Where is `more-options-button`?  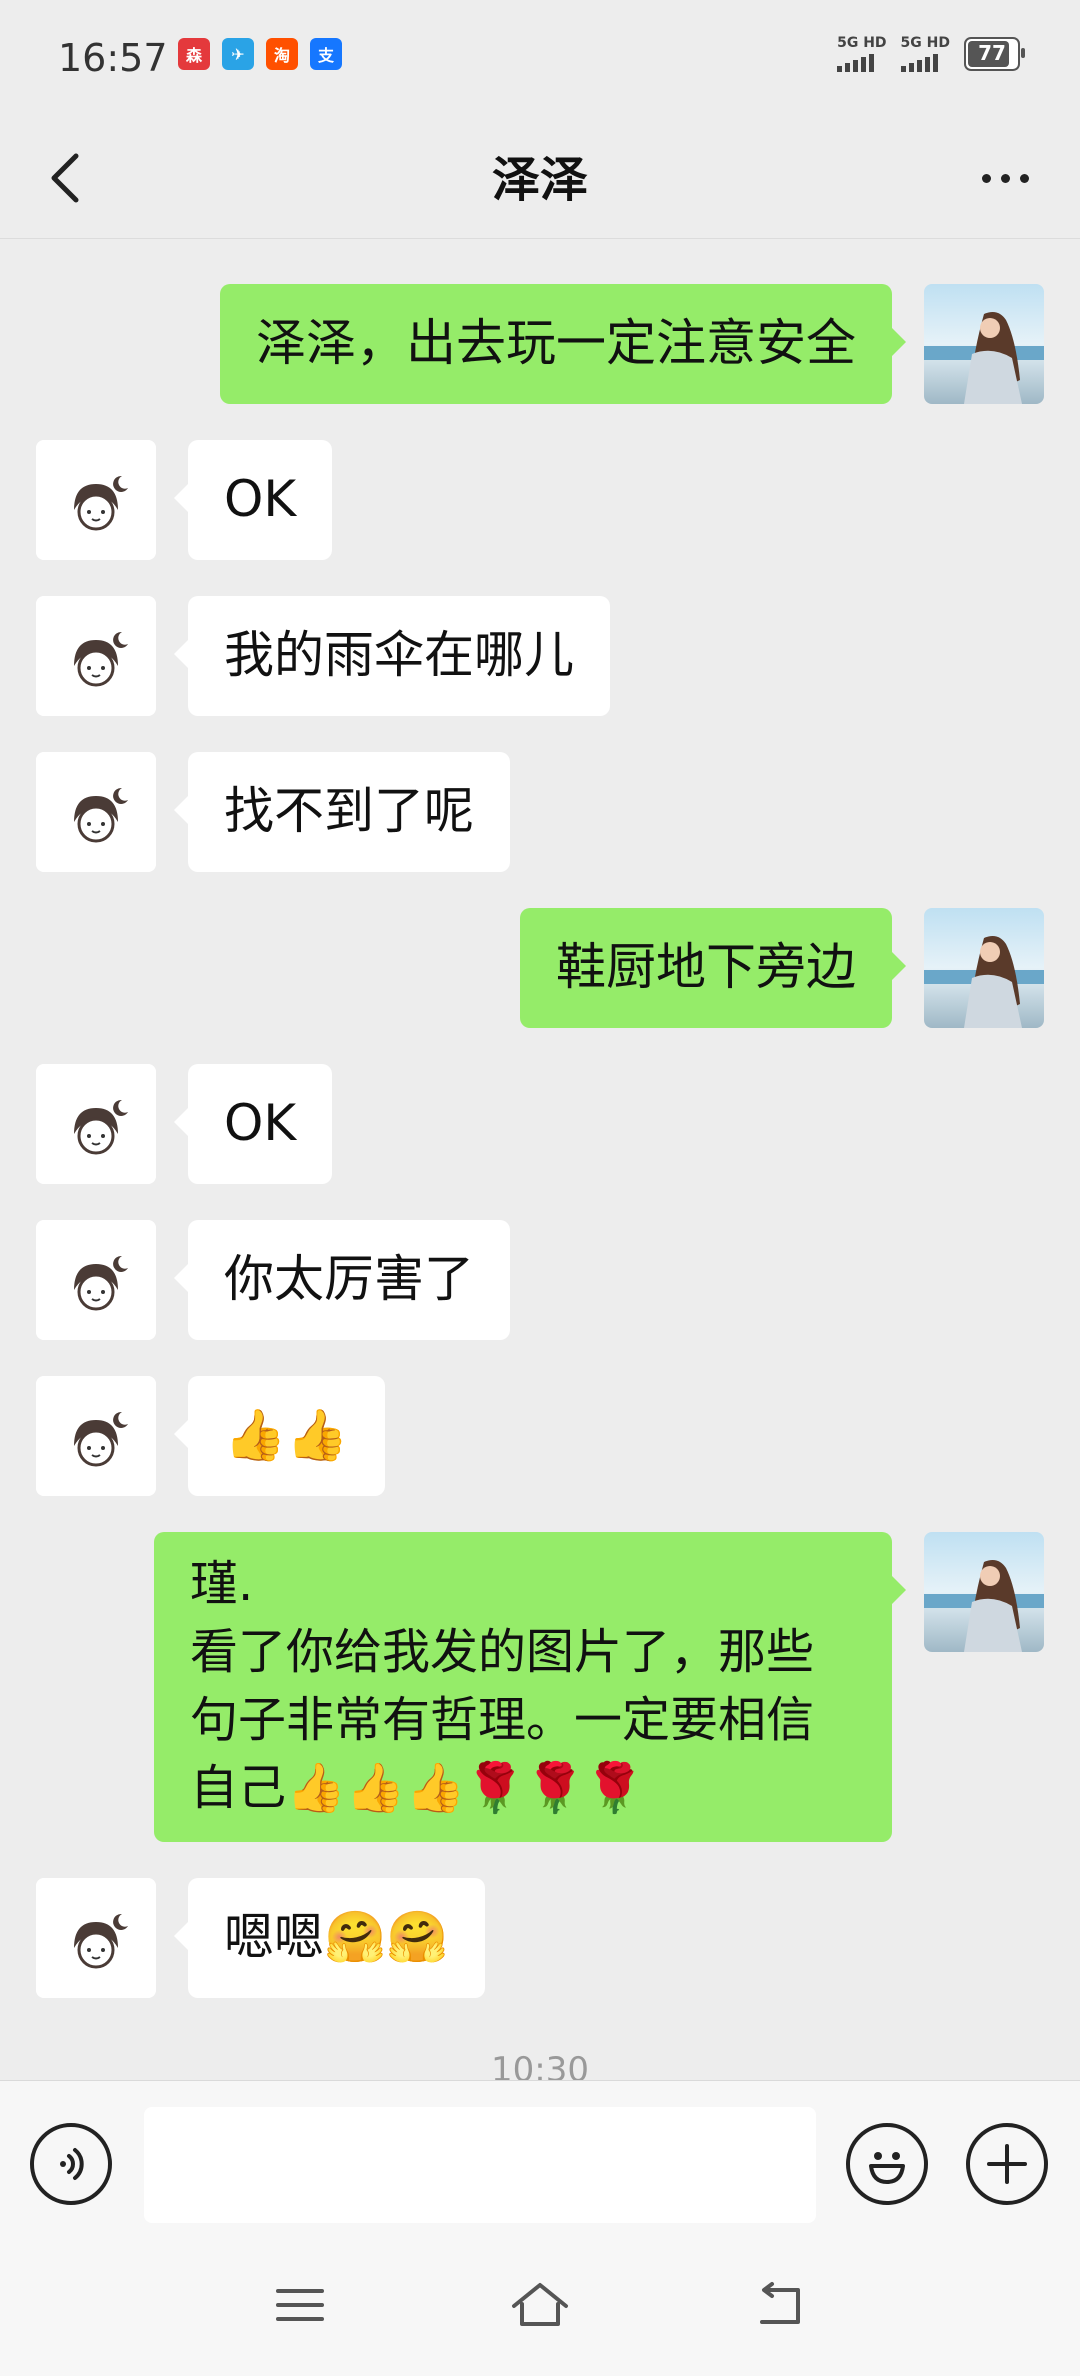
more-options-button is located at coordinates (1005, 178).